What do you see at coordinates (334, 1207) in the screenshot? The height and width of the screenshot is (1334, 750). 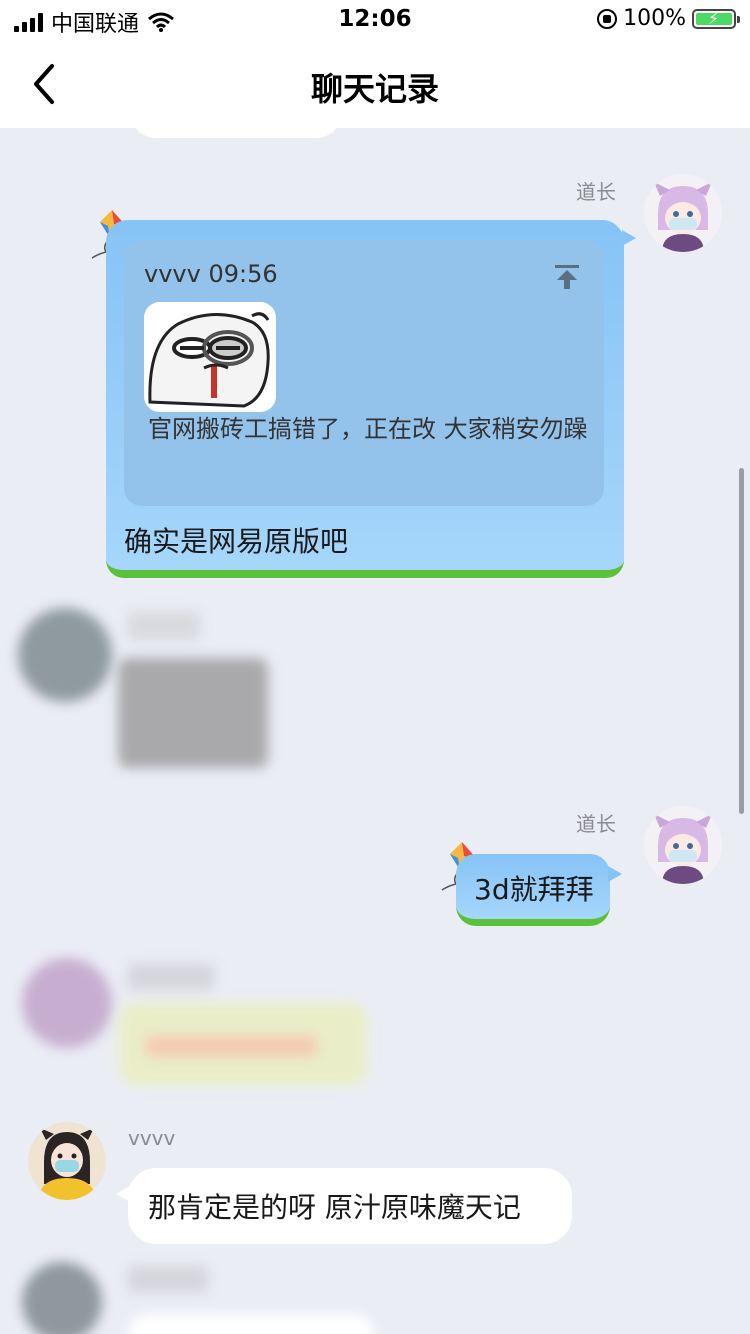 I see `message-text: 那肯定是的呀 原汁原味魔天记` at bounding box center [334, 1207].